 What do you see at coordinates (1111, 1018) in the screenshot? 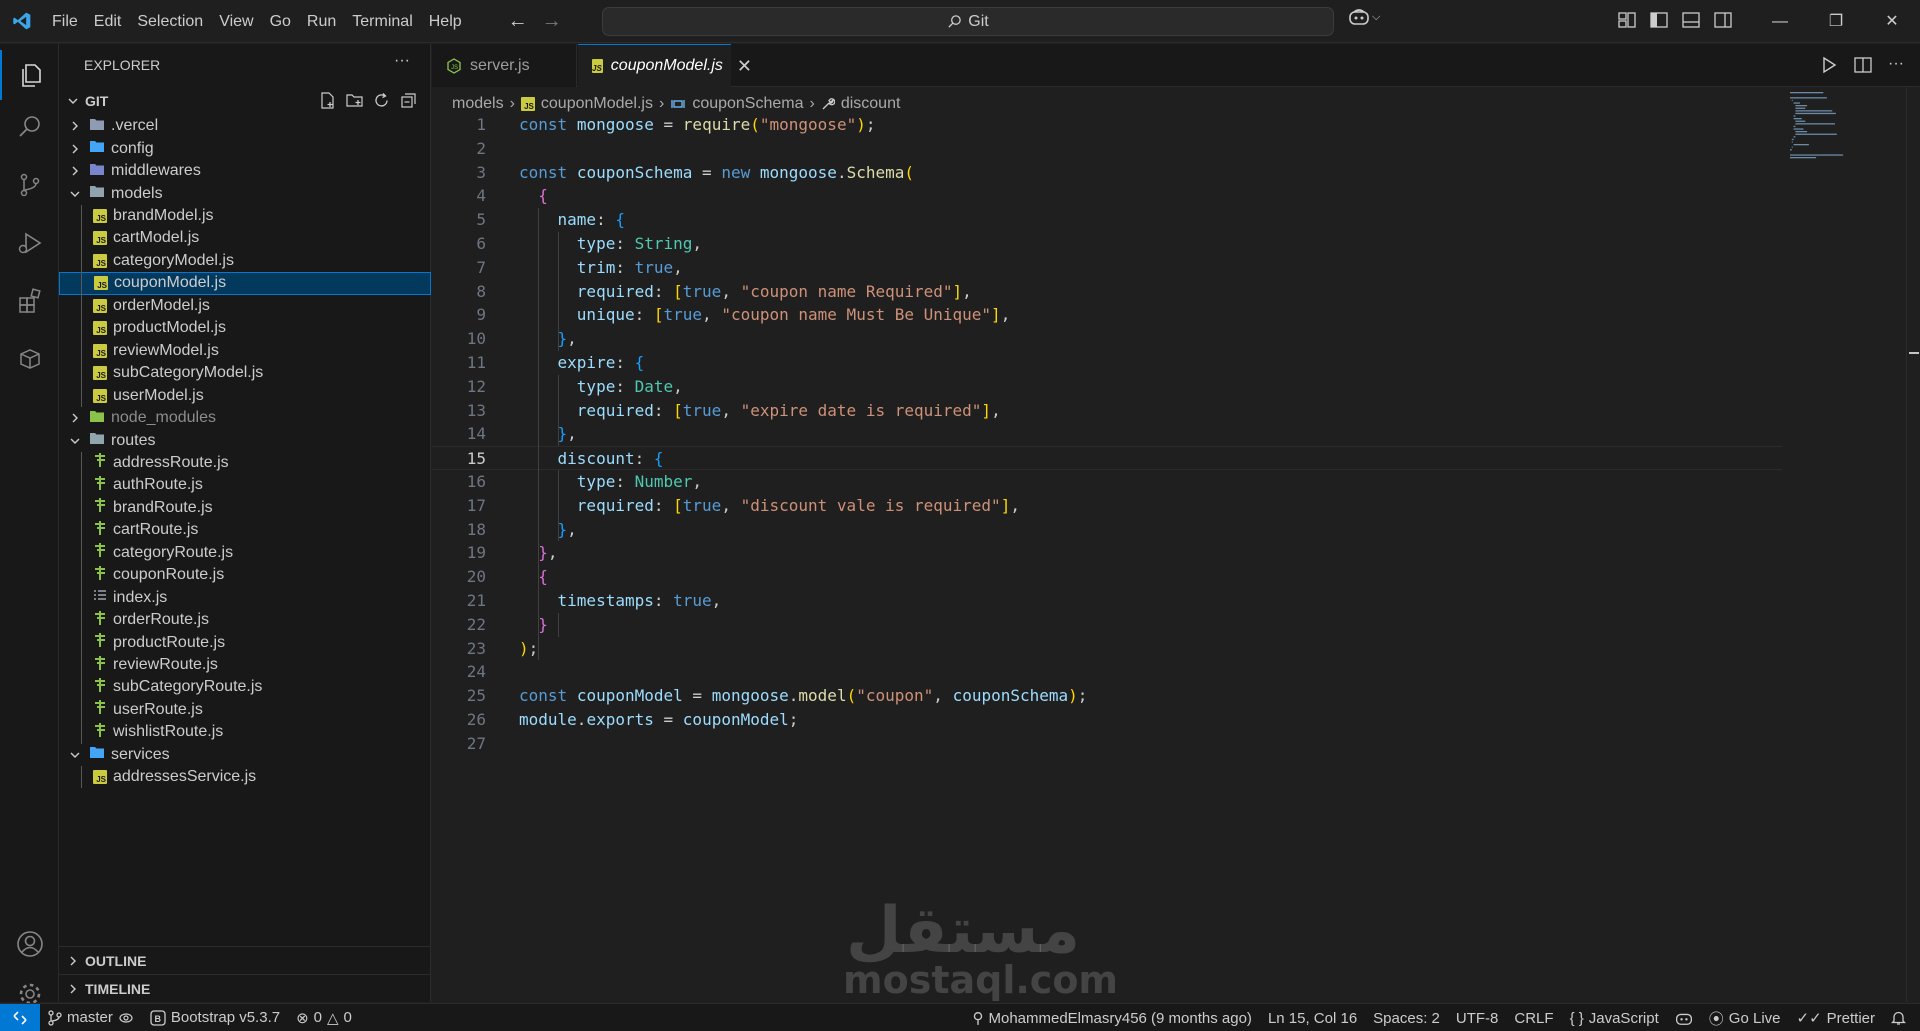
I see `git-blame-indicator: ⚲ MohammedElmasry456 (9 months ago)` at bounding box center [1111, 1018].